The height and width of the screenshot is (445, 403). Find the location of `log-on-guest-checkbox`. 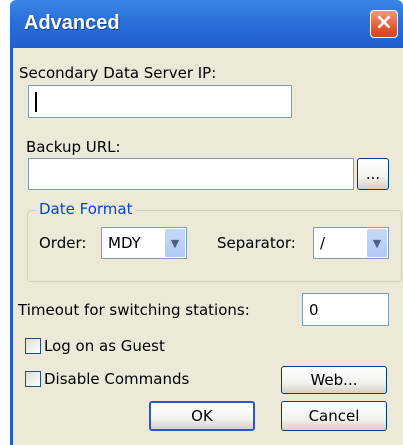

log-on-guest-checkbox is located at coordinates (33, 346).